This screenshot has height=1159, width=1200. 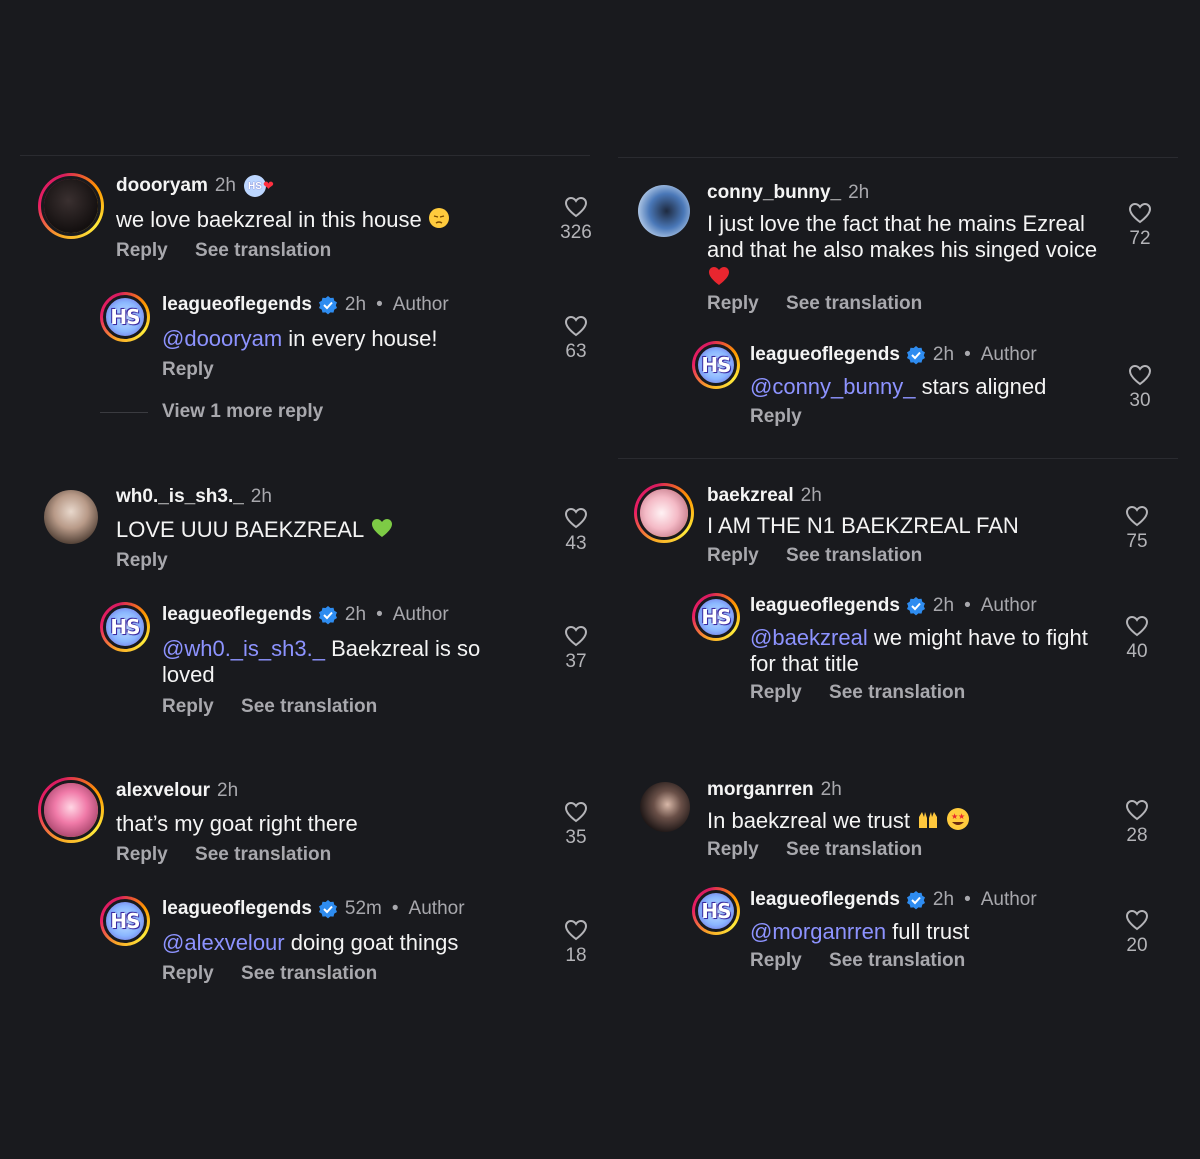 What do you see at coordinates (576, 825) in the screenshot?
I see `like-button: 35` at bounding box center [576, 825].